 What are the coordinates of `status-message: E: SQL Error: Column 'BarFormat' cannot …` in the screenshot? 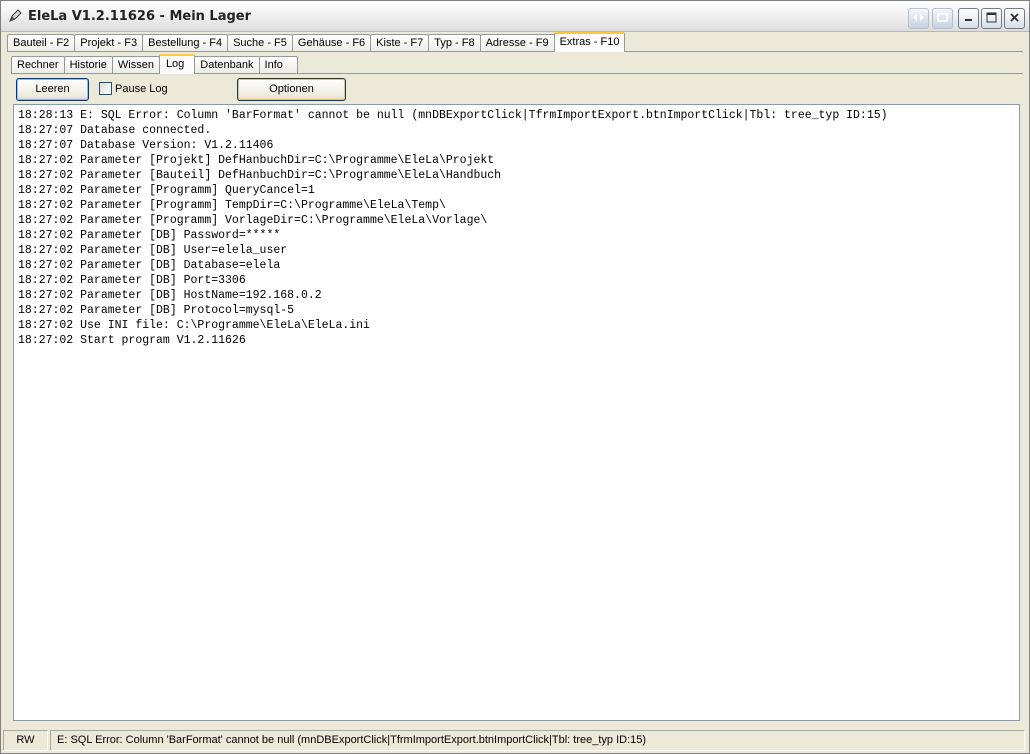 It's located at (537, 740).